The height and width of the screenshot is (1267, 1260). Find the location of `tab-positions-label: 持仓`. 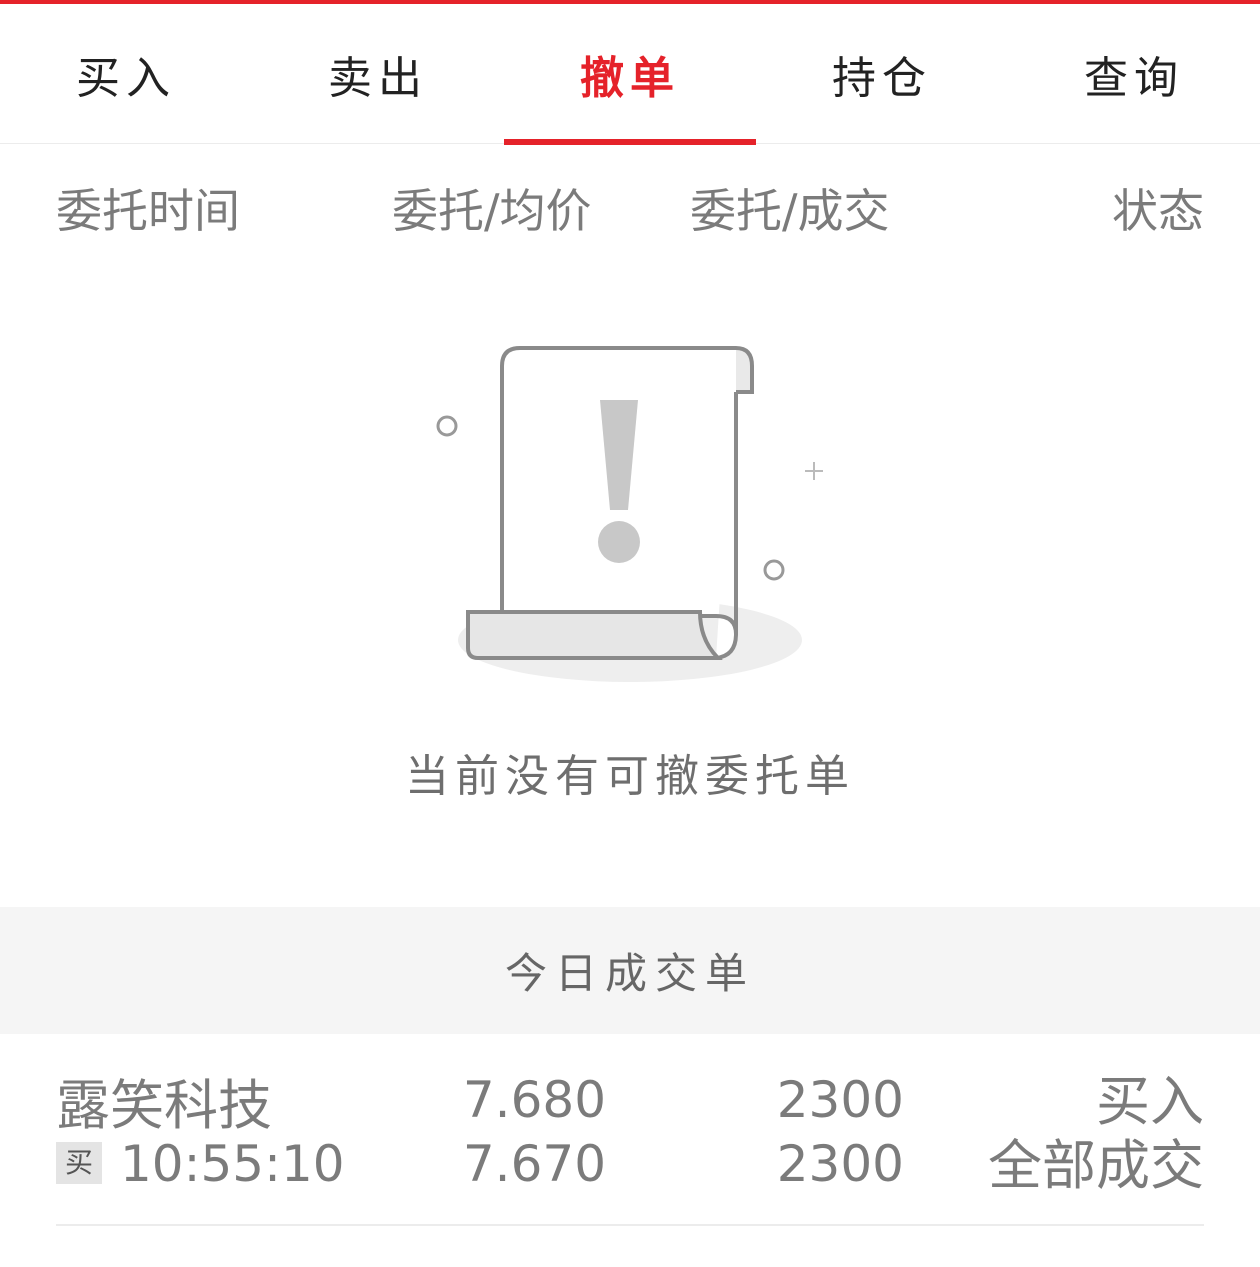

tab-positions-label: 持仓 is located at coordinates (882, 78).